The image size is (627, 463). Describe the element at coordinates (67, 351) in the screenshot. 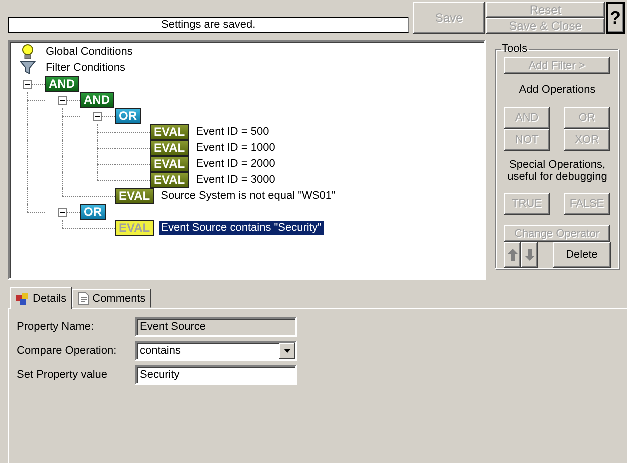

I see `field-label: Compare Operation:` at that location.